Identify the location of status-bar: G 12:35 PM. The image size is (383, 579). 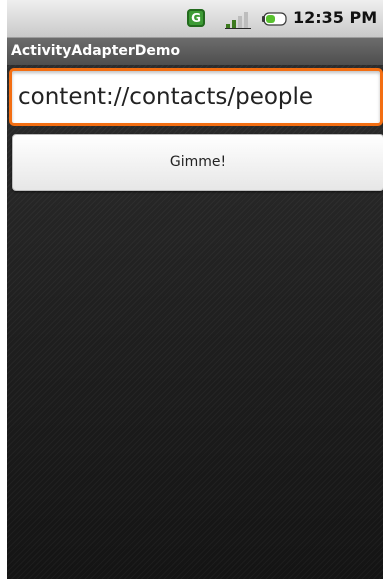
(195, 19).